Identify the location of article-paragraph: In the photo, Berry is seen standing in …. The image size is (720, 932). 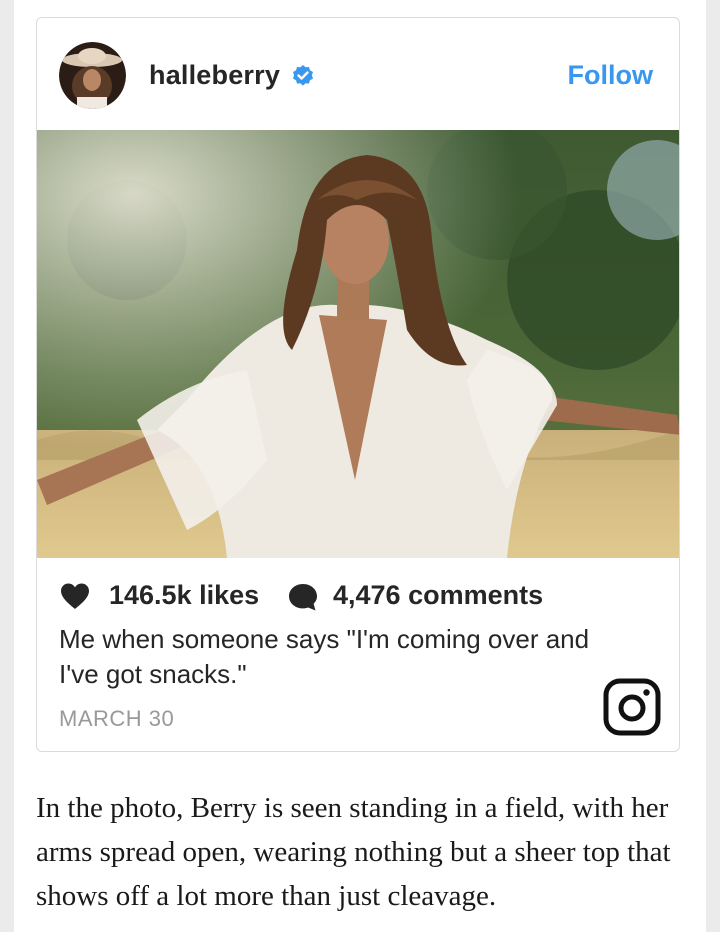
(353, 852).